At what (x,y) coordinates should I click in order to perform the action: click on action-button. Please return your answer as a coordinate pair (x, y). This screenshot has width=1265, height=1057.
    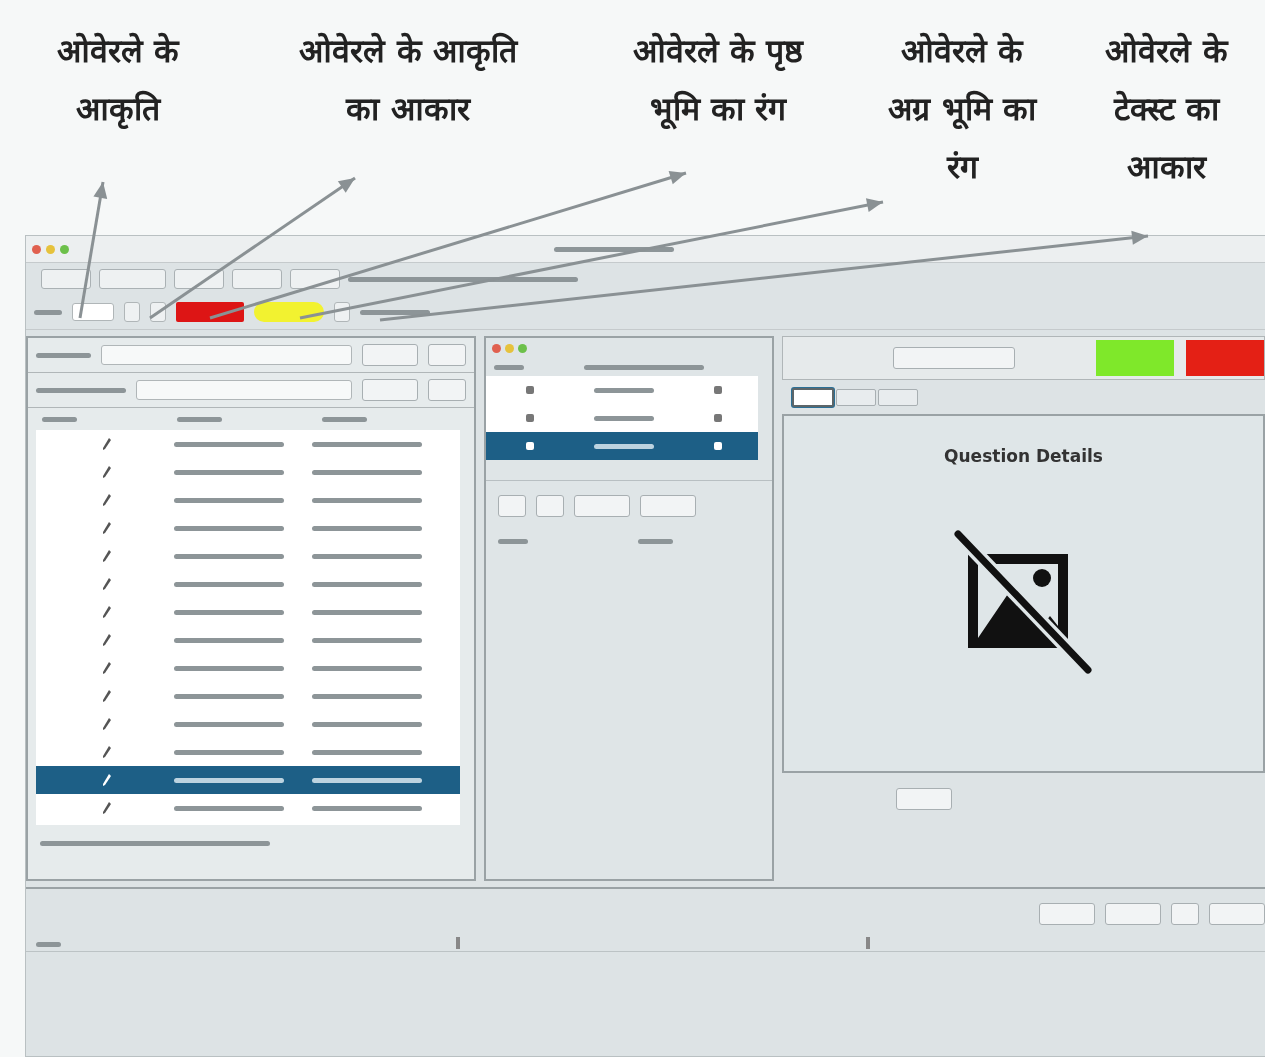
    Looking at the image, I should click on (954, 358).